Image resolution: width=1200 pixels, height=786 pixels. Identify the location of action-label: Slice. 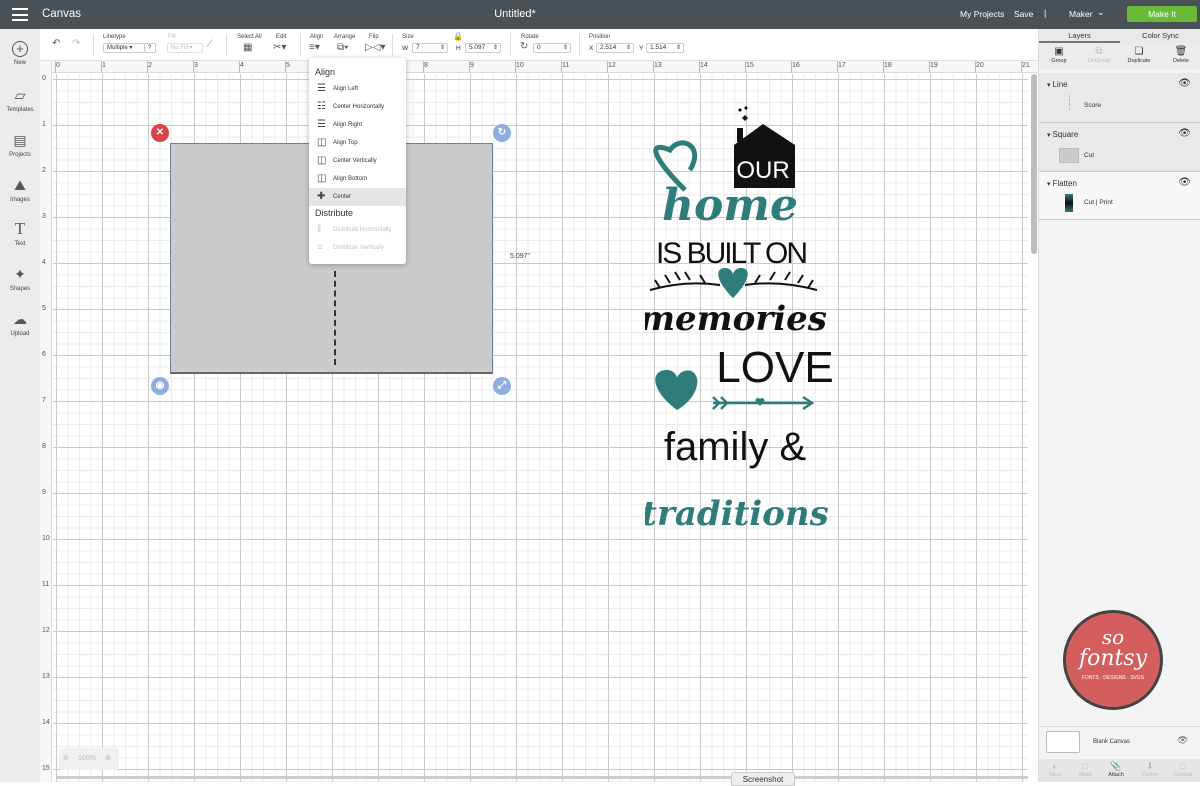
(1055, 775).